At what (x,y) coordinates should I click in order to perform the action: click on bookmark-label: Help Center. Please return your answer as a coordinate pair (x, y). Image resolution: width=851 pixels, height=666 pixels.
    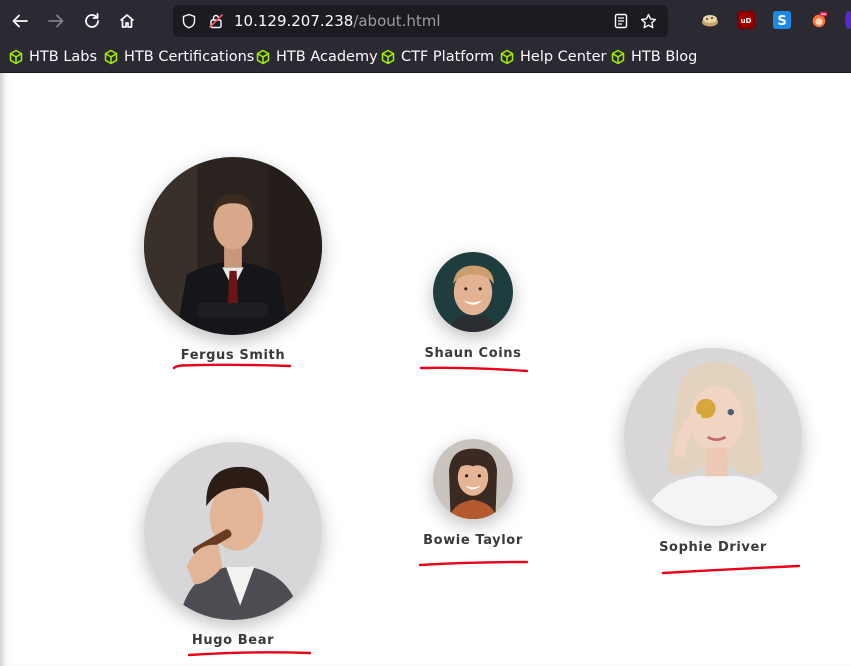
    Looking at the image, I should click on (563, 57).